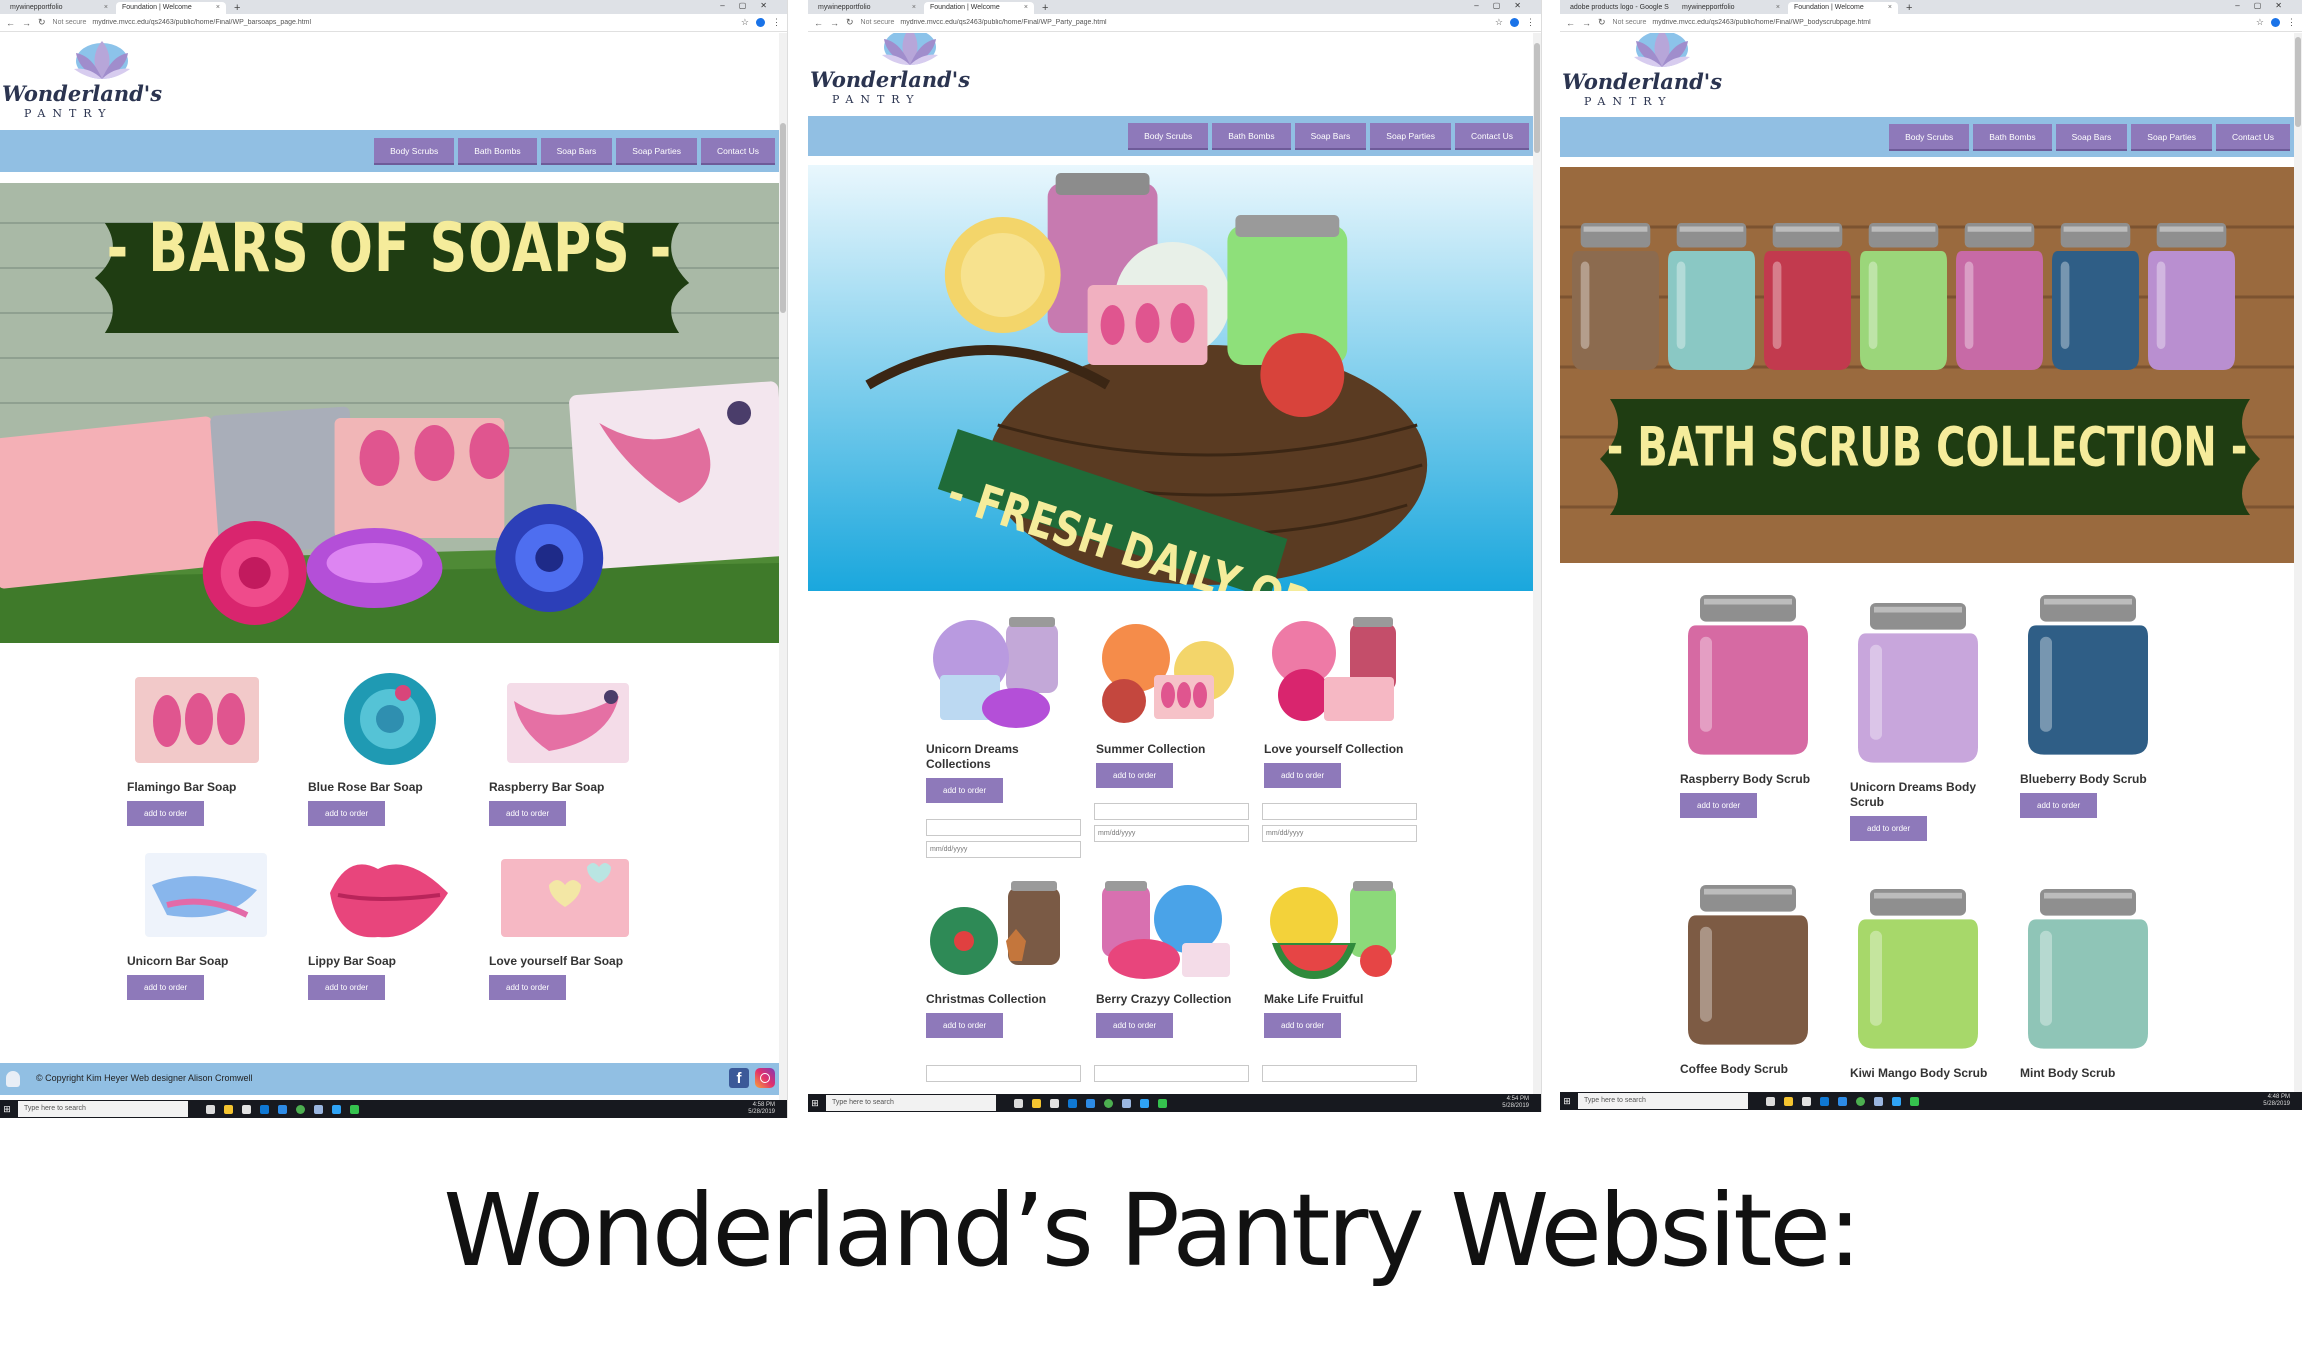 The height and width of the screenshot is (1358, 2302). I want to click on system-tray: 4:48 PM 5/28/2019, so click(2276, 1101).